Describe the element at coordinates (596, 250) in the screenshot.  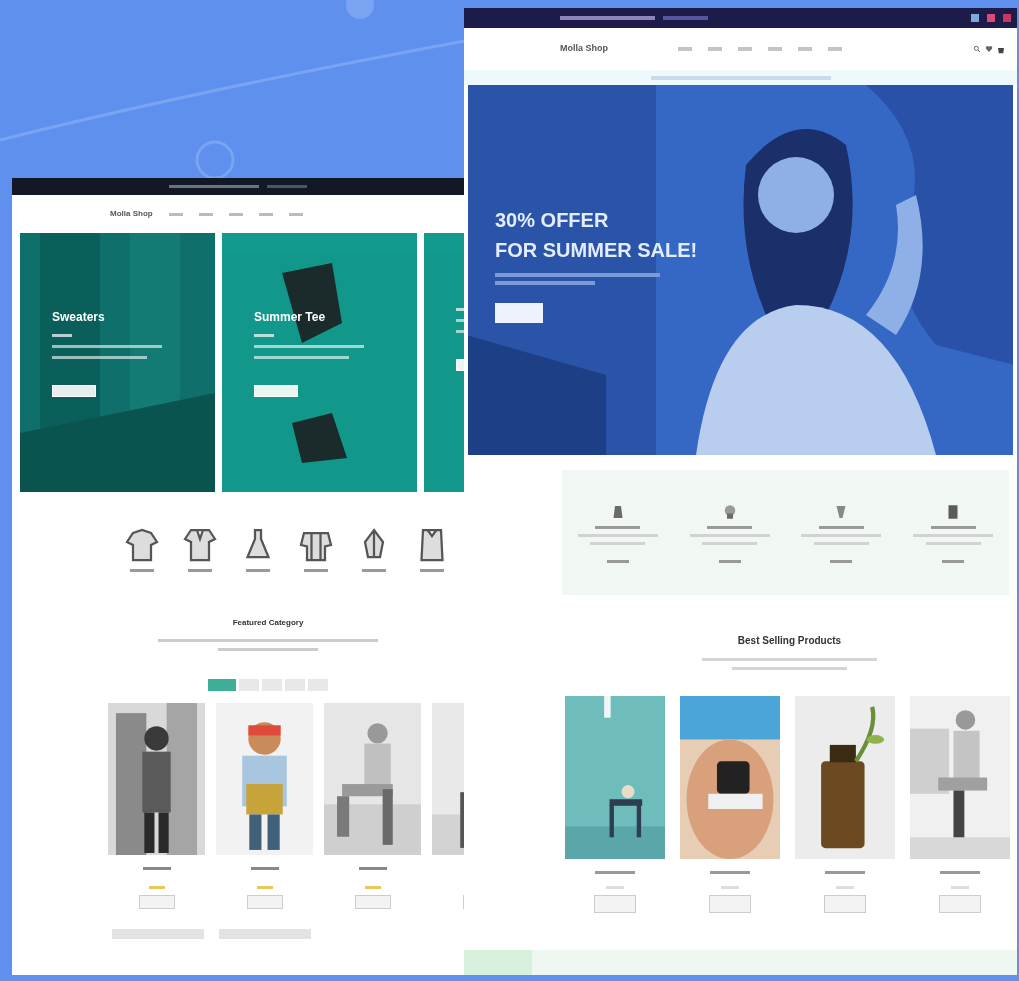
I see `hero-title: FOR SUMMER SALE!` at that location.